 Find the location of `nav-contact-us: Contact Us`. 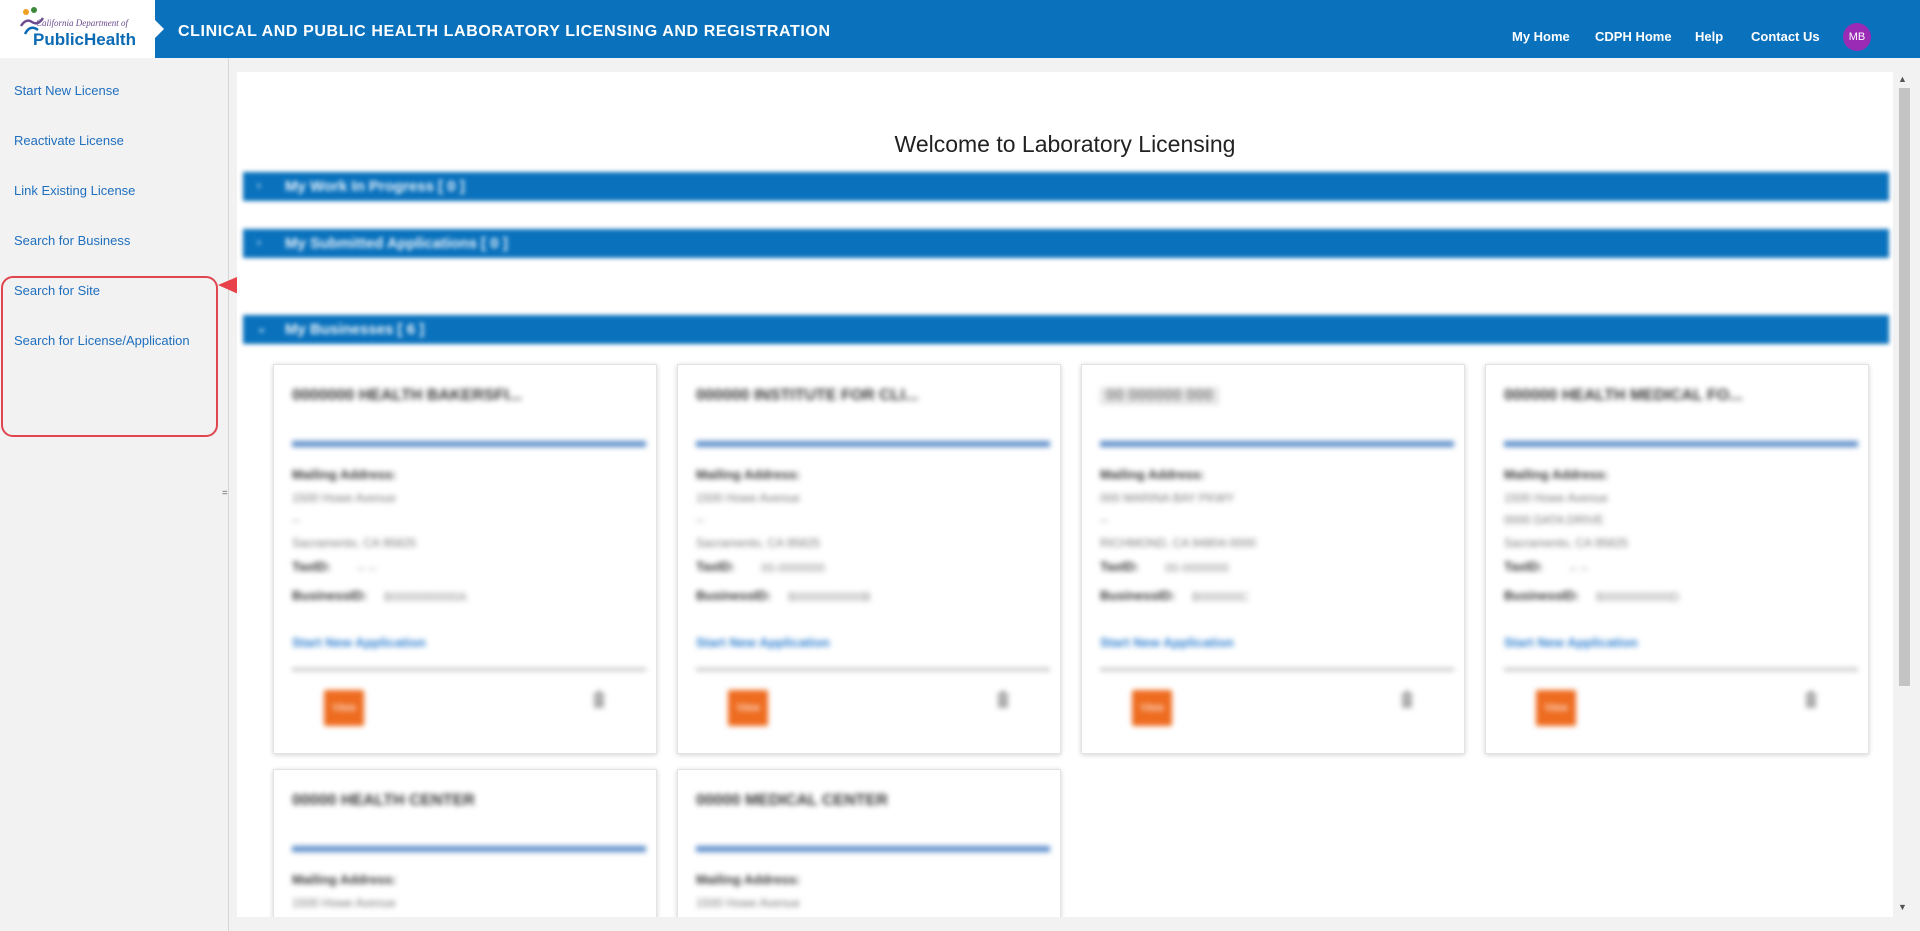

nav-contact-us: Contact Us is located at coordinates (1785, 36).